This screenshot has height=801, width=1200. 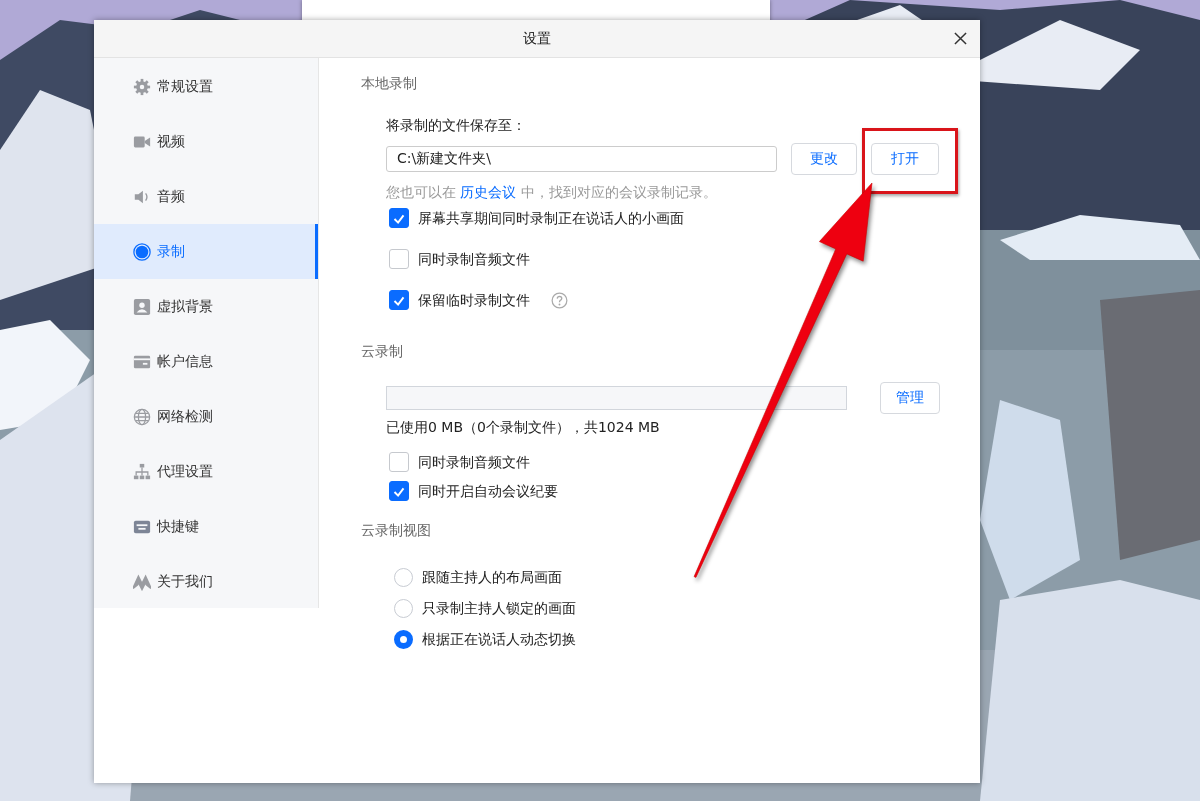 What do you see at coordinates (142, 416) in the screenshot?
I see `globe-icon` at bounding box center [142, 416].